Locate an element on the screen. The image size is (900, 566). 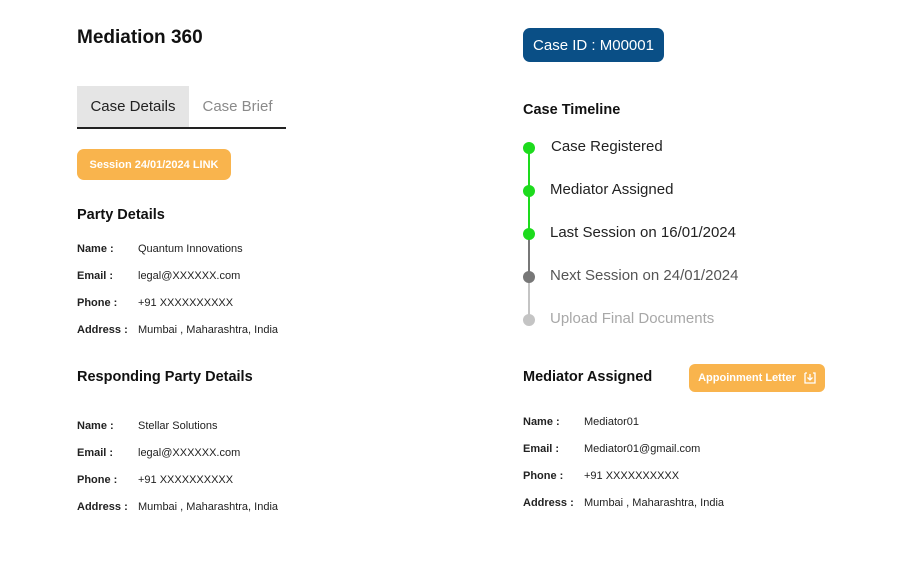
mediator-email-row: Email : Mediator01@gmail.com is located at coordinates (611, 449).